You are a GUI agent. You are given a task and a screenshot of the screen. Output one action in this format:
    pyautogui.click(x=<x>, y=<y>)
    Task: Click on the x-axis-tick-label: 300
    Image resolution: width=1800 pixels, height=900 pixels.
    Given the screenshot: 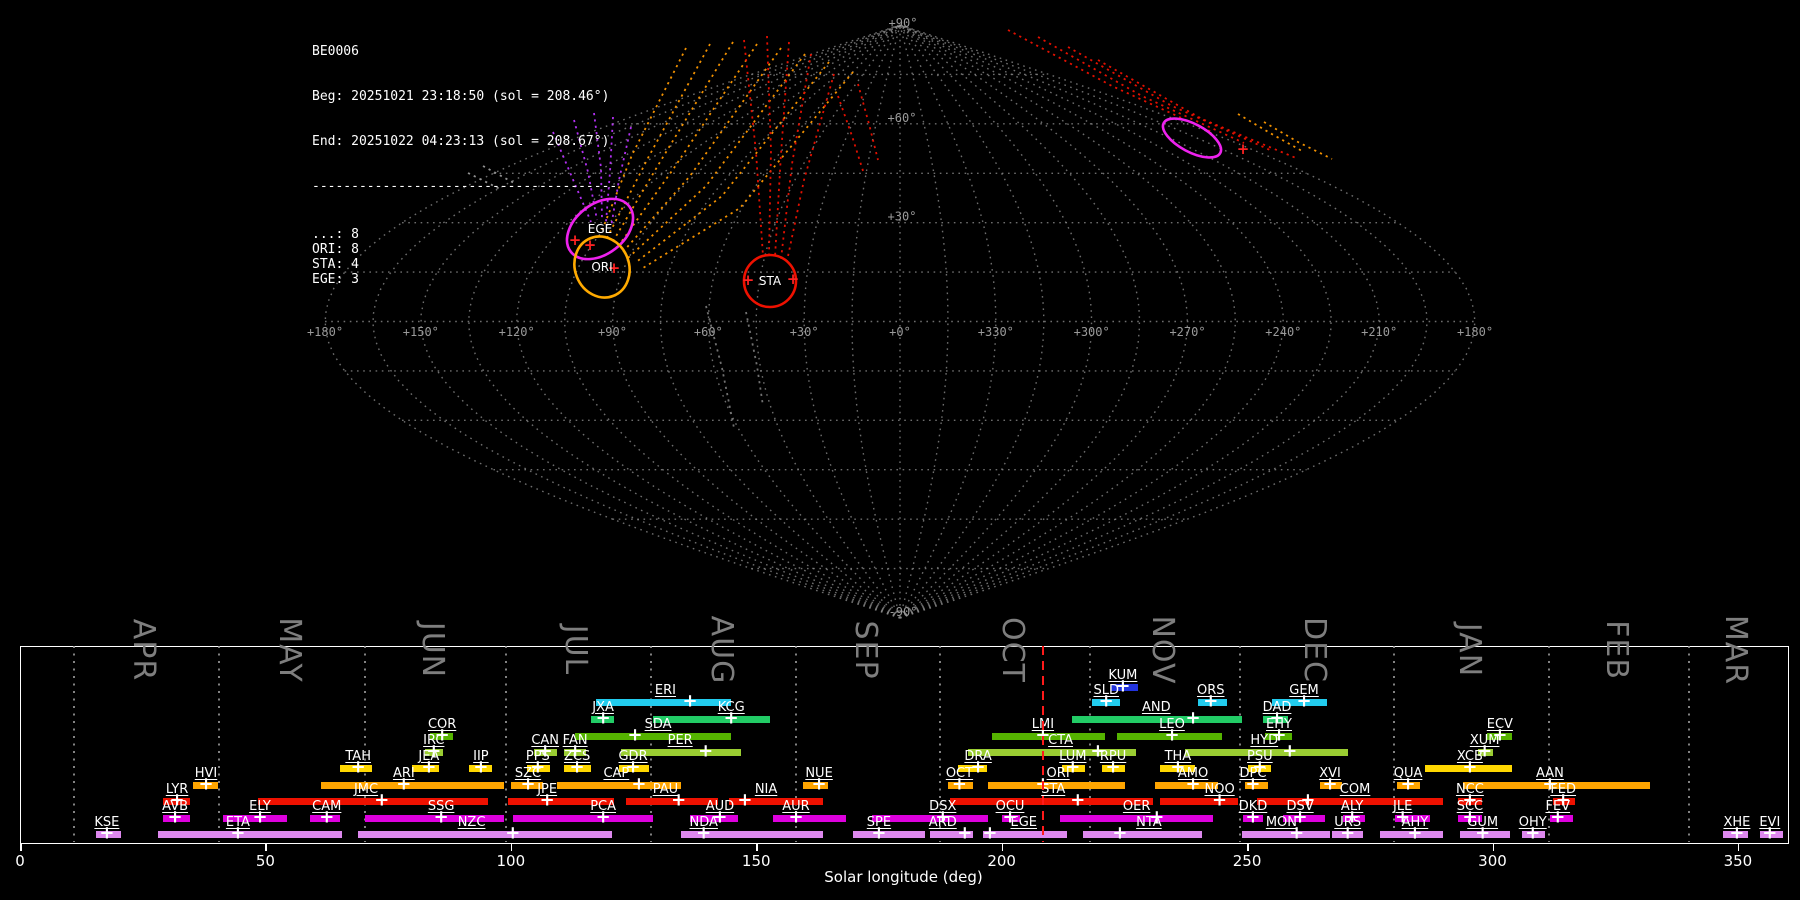 What is the action you would take?
    pyautogui.click(x=1492, y=861)
    